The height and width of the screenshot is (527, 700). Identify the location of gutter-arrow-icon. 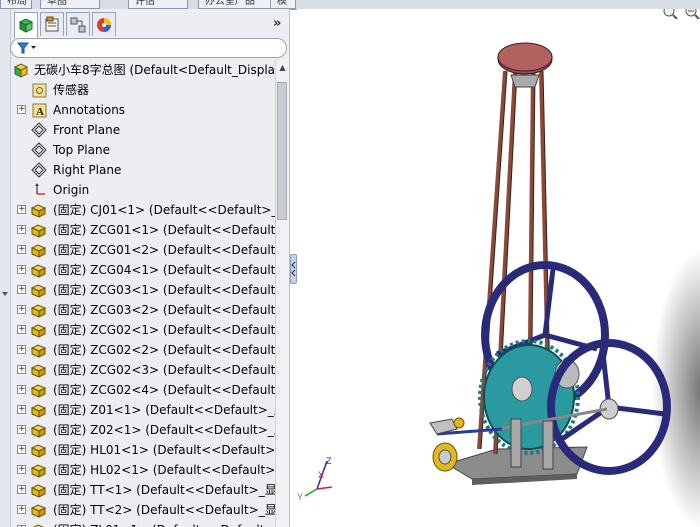
(5, 294).